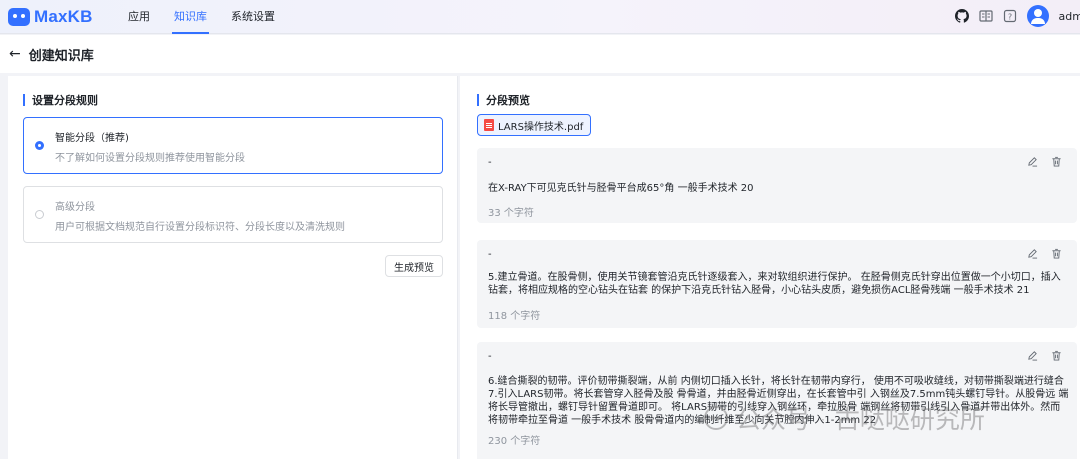 The image size is (1080, 459). I want to click on generate-preview-button: 生成预览, so click(414, 266).